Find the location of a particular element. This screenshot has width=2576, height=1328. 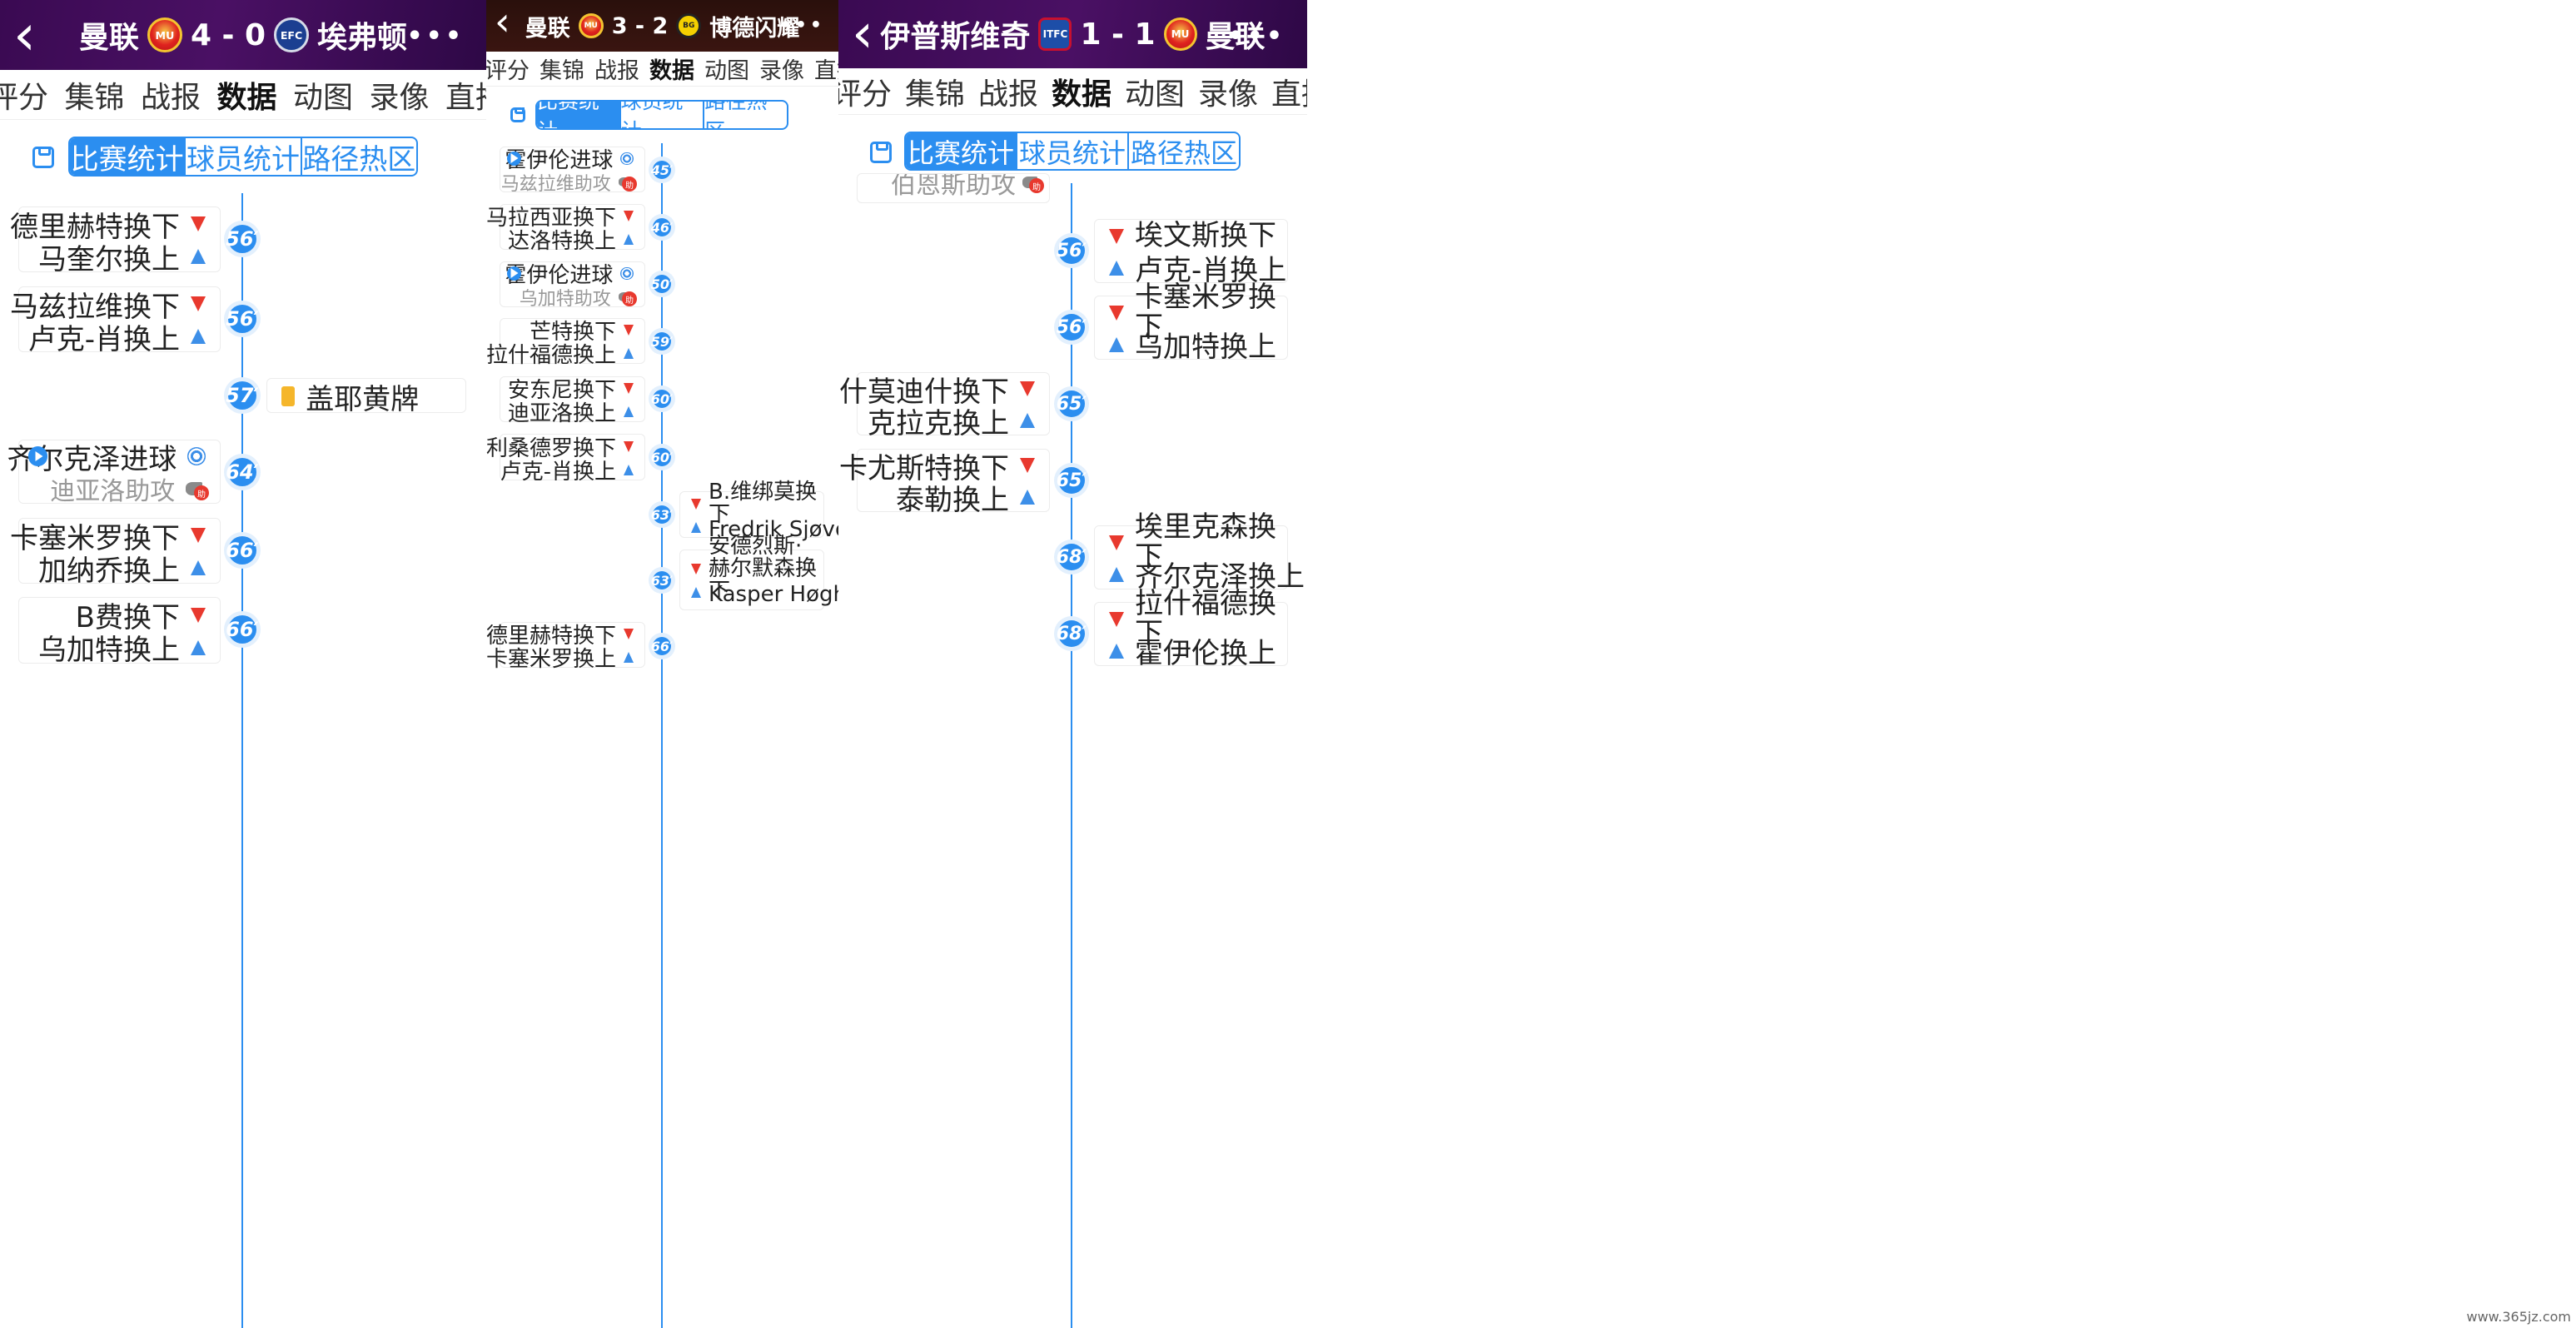

event-card: 卡塞米罗换下 加纳乔换上 is located at coordinates (115, 553).